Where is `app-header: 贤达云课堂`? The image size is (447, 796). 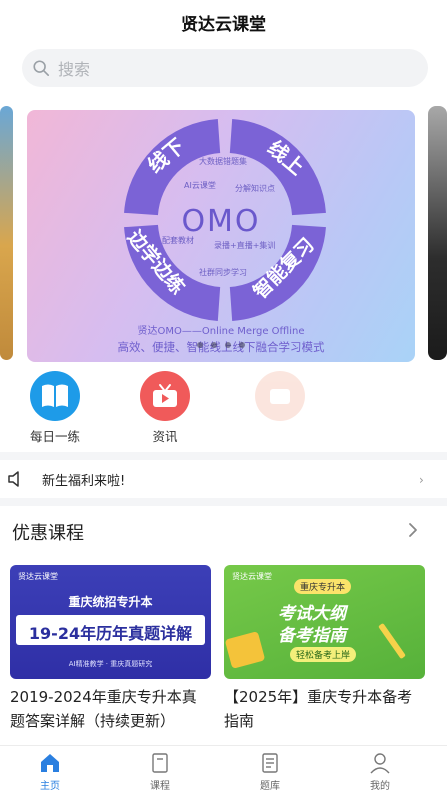 app-header: 贤达云课堂 is located at coordinates (223, 22).